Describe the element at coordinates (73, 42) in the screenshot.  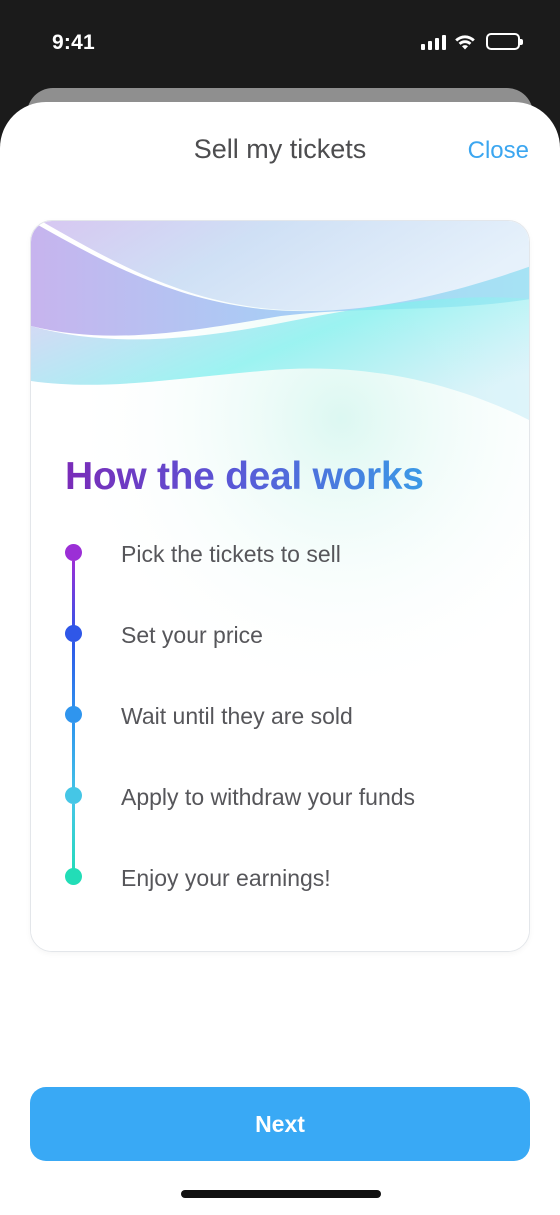
I see `status-time: 9:41` at that location.